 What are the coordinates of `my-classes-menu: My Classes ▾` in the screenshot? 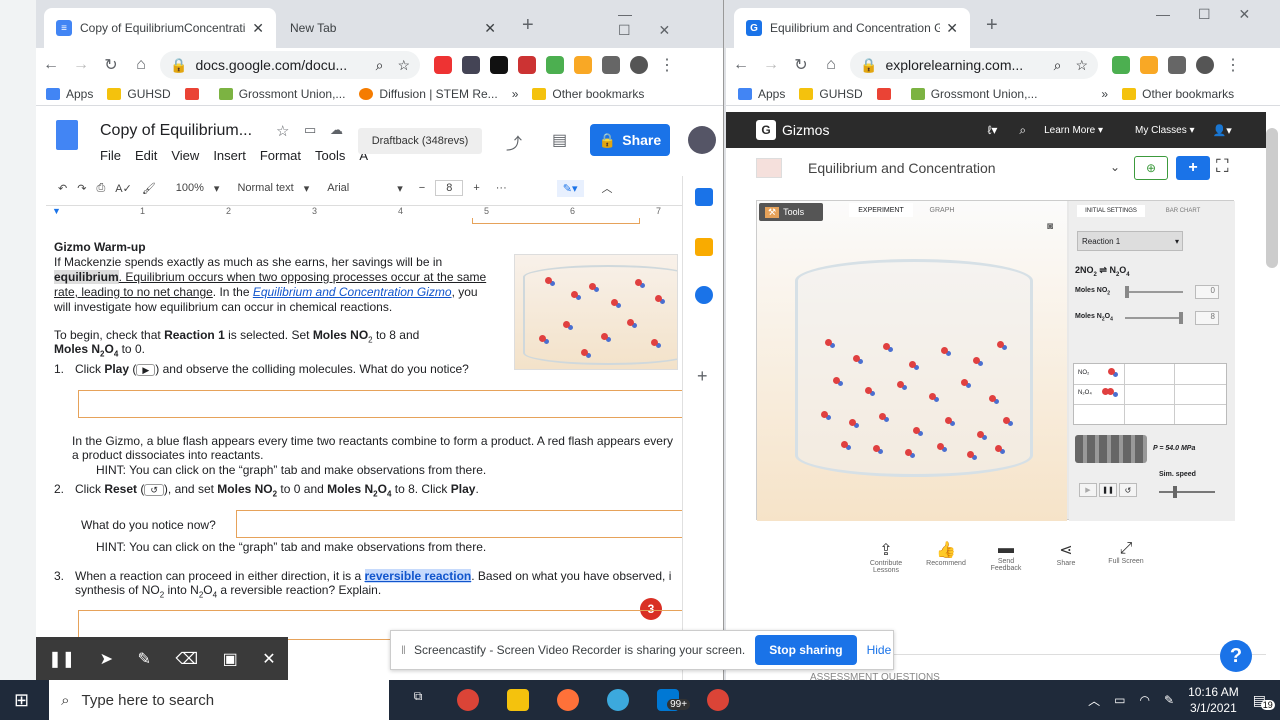 It's located at (1165, 130).